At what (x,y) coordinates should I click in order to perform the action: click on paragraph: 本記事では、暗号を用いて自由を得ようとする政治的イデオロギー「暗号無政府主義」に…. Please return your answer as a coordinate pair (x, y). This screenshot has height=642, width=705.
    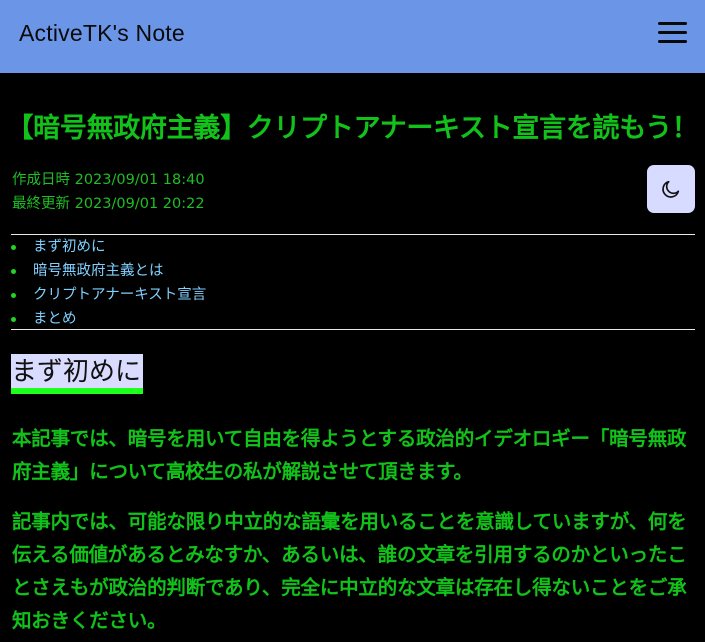
    Looking at the image, I should click on (349, 455).